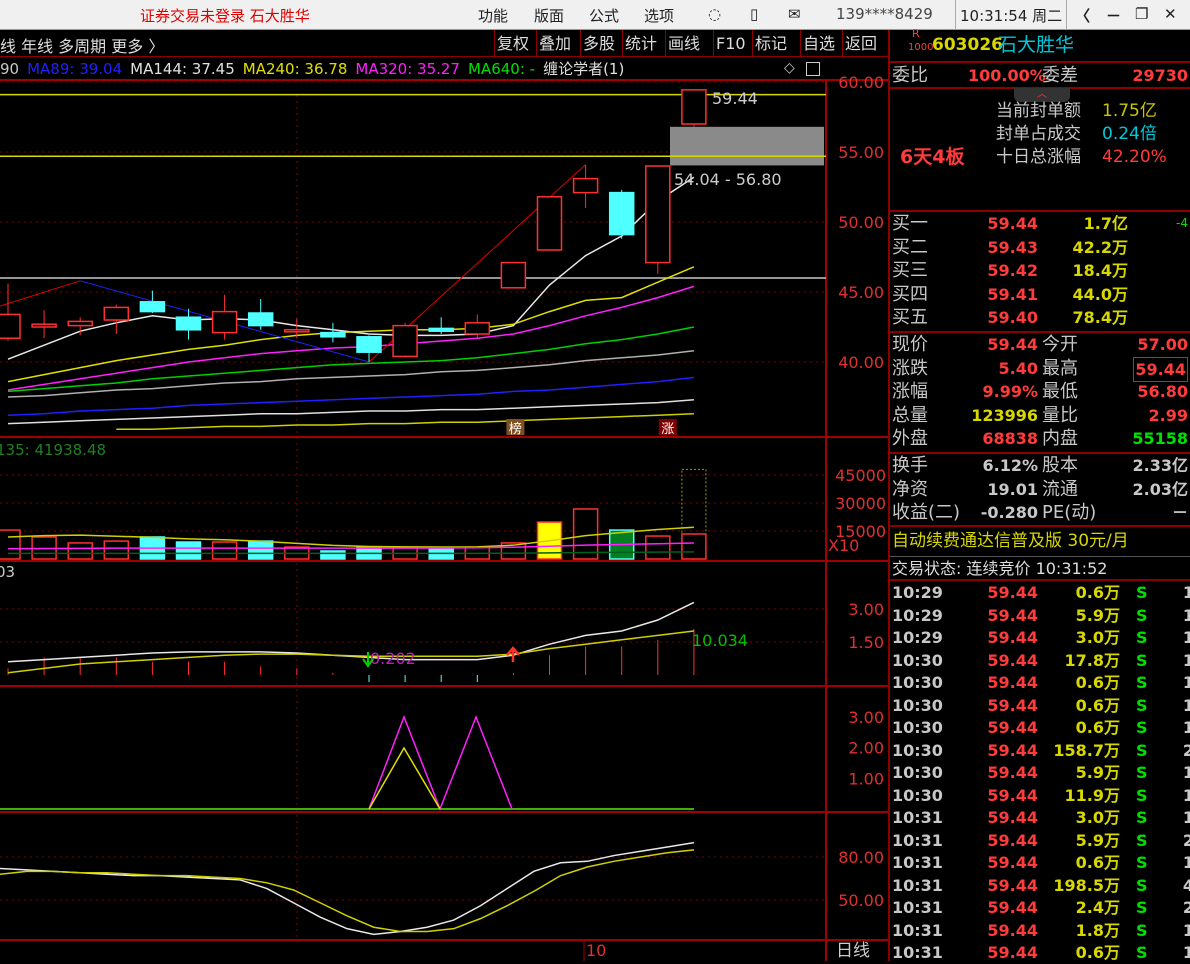  What do you see at coordinates (1040, 157) in the screenshot?
I see `seal-info-row: 十日总涨幅 42.20%` at bounding box center [1040, 157].